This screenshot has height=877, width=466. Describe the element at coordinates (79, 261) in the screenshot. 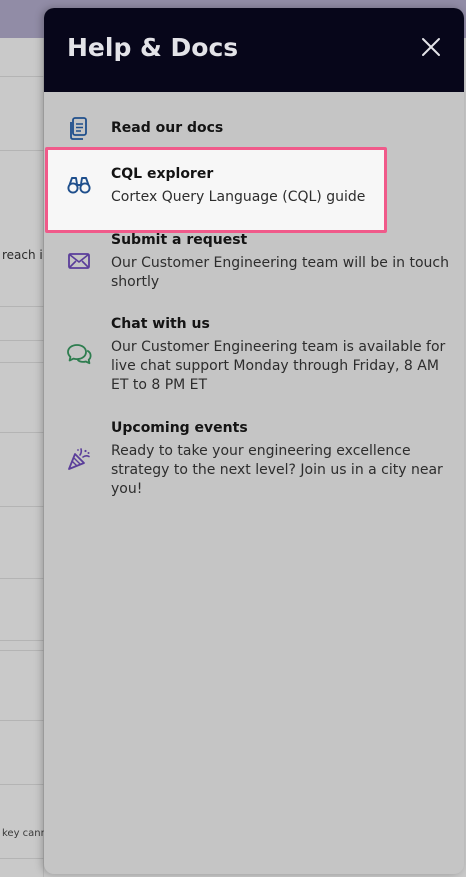

I see `envelope-icon` at that location.